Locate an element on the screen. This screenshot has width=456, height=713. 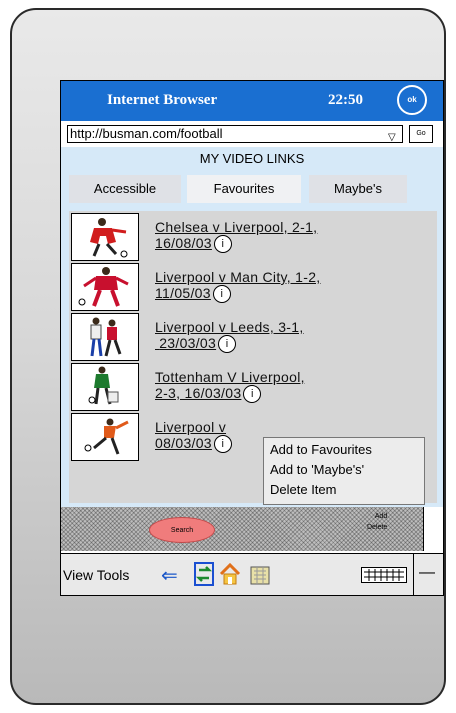
back-arrow-icon: ⇐ is located at coordinates (169, 575).